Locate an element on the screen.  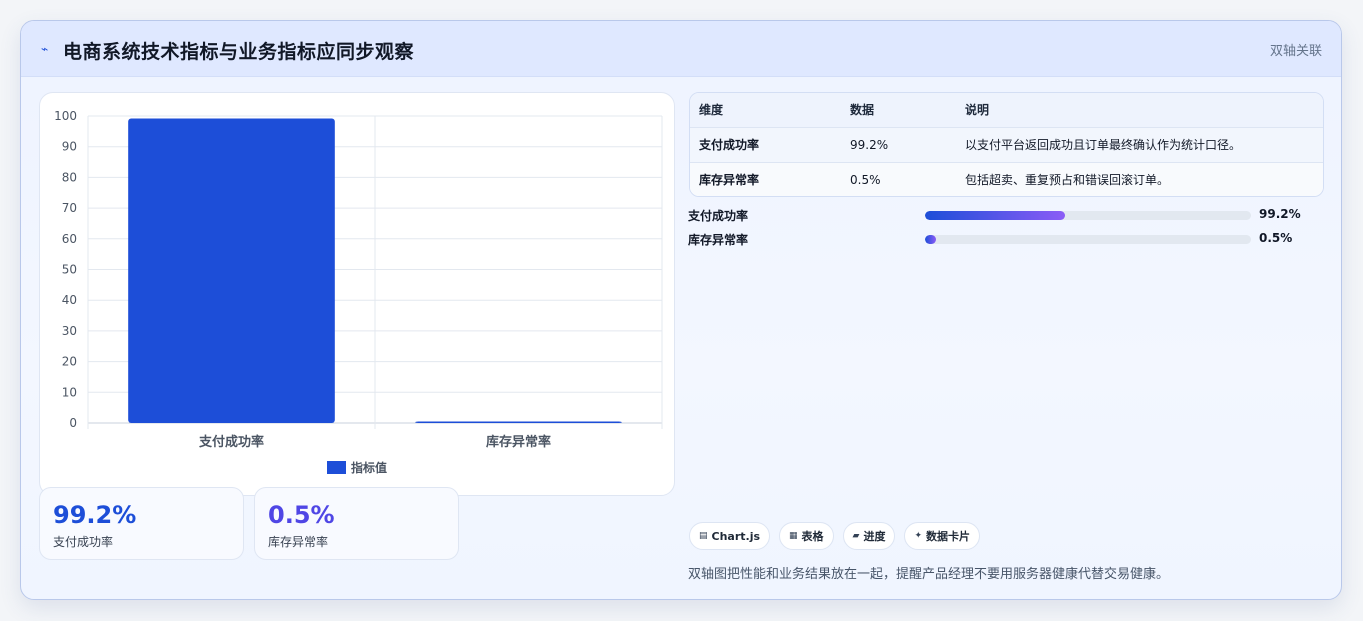
chart-icon: ▤ is located at coordinates (703, 536).